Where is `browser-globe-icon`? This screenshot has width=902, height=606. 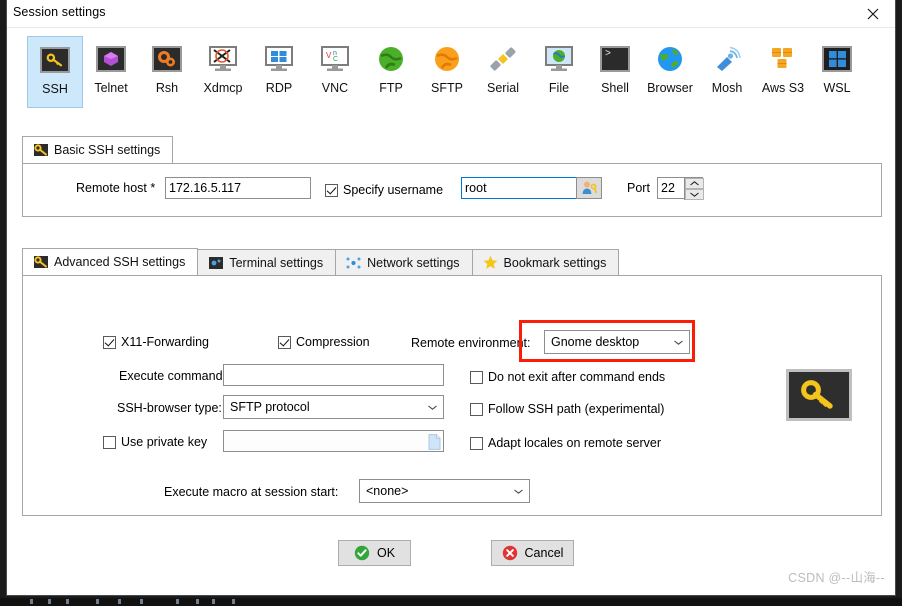
browser-globe-icon is located at coordinates (670, 59).